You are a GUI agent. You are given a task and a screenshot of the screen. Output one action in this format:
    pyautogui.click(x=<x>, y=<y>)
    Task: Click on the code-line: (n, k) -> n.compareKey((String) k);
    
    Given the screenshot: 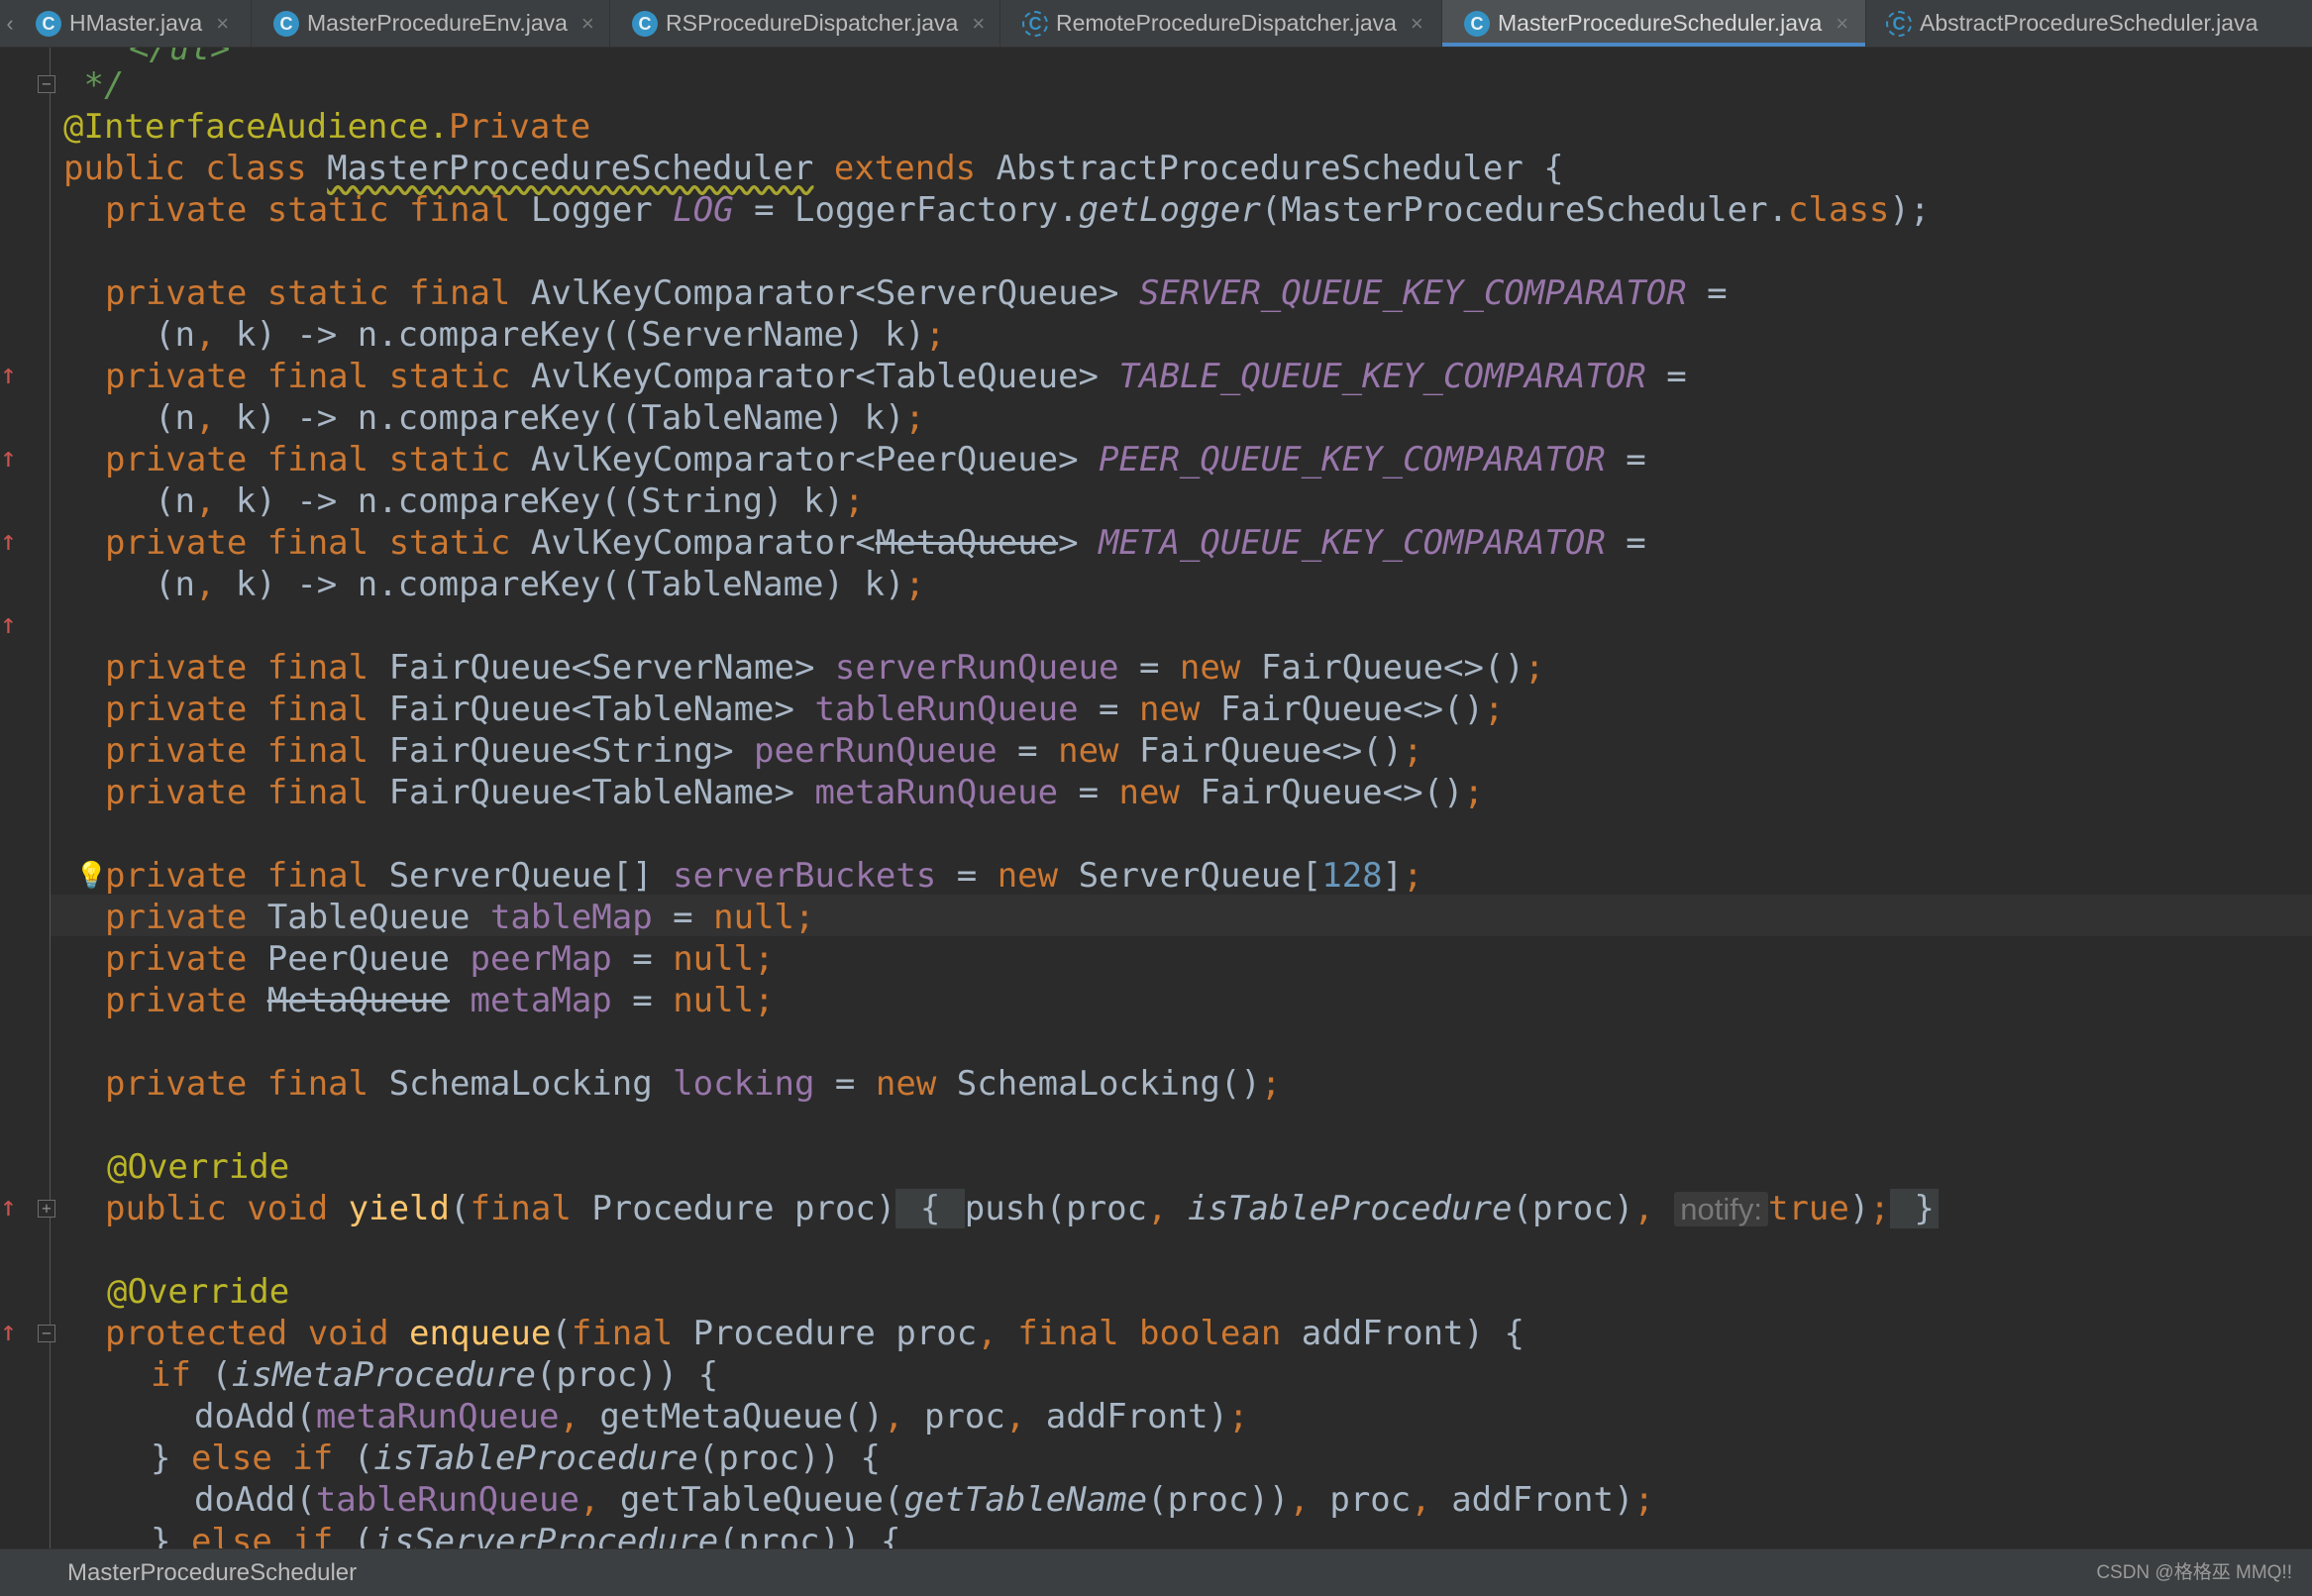 What is the action you would take?
    pyautogui.click(x=510, y=501)
    